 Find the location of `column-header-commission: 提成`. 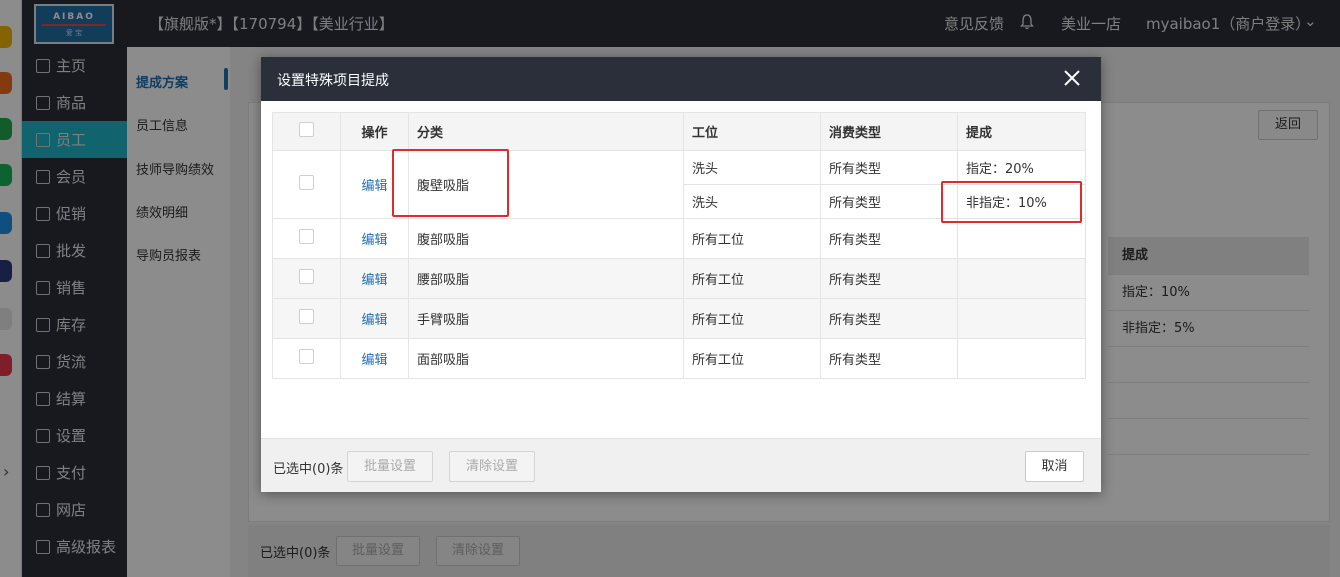

column-header-commission: 提成 is located at coordinates (1021, 131).